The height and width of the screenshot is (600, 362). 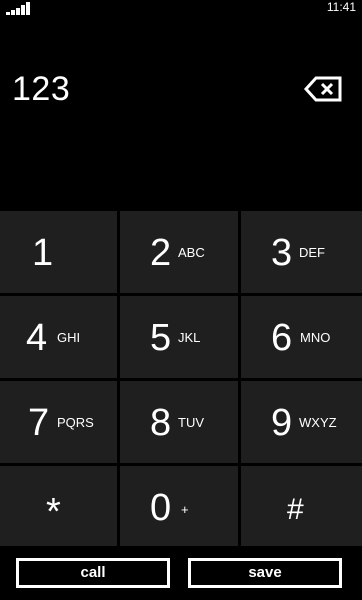 I want to click on key-letters: DEF, so click(x=312, y=252).